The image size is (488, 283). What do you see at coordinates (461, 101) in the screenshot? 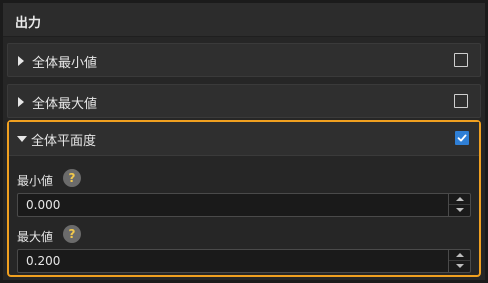
I see `global-max-checkbox` at bounding box center [461, 101].